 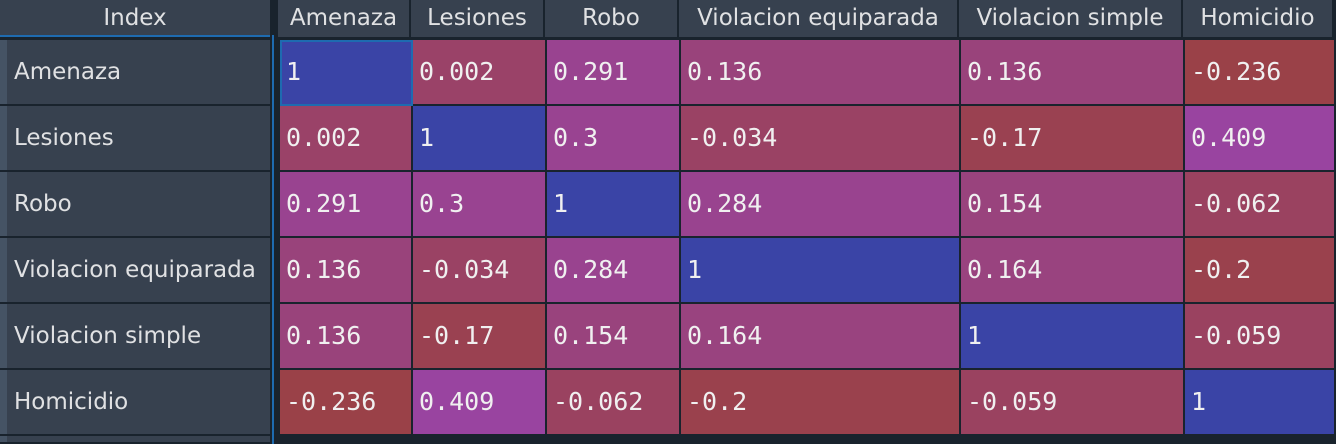 What do you see at coordinates (138, 403) in the screenshot?
I see `row-header: Homicidio` at bounding box center [138, 403].